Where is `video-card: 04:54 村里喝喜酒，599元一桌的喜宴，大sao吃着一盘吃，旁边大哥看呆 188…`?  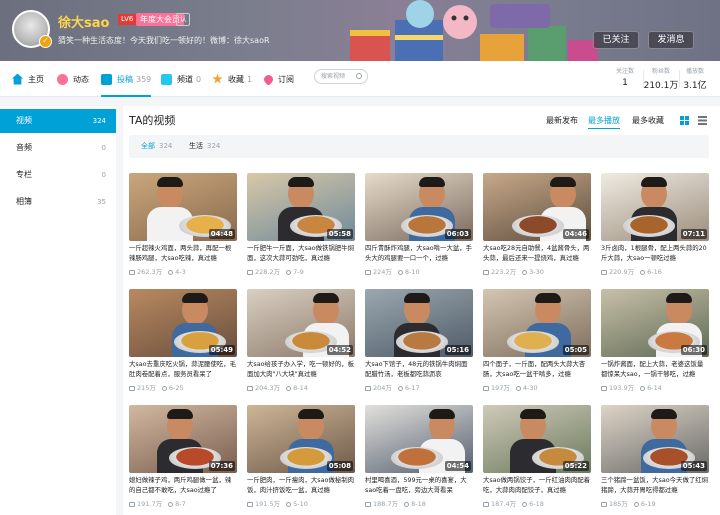
video-card: 04:54 村里喝喜酒，599元一桌的喜宴，大sao吃着一盘吃，旁边大哥看呆 188… is located at coordinates (419, 460).